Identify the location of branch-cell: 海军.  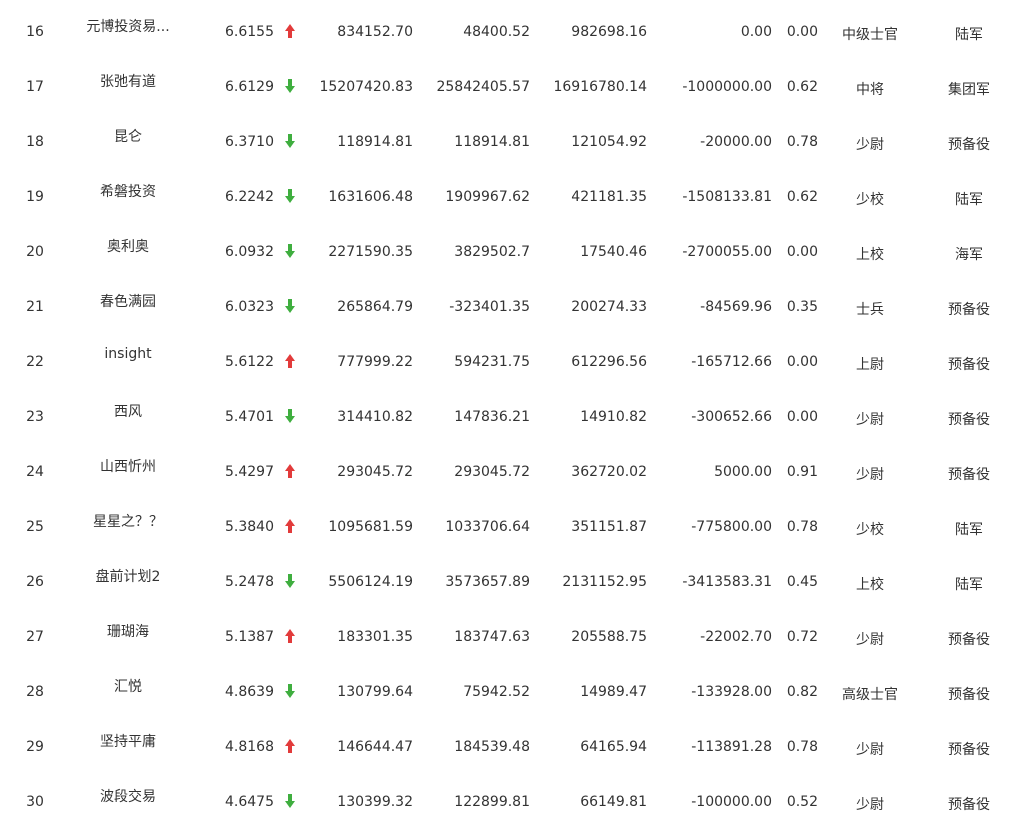
(969, 255).